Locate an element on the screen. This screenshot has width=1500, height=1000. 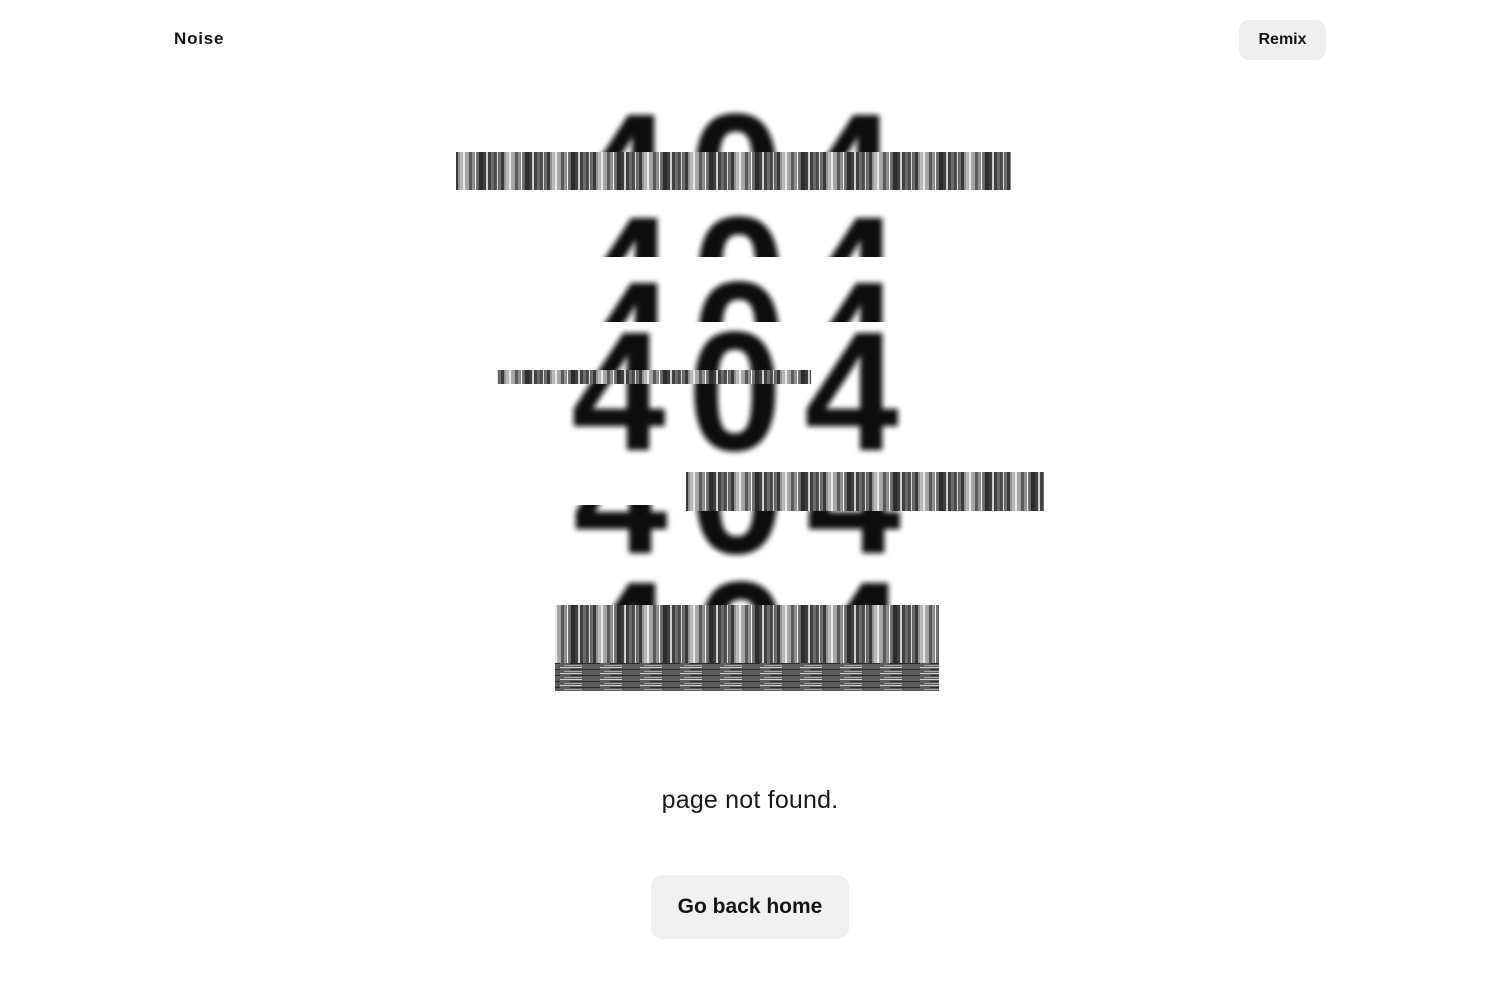
glitch-404-text: 404 is located at coordinates (746, 392).